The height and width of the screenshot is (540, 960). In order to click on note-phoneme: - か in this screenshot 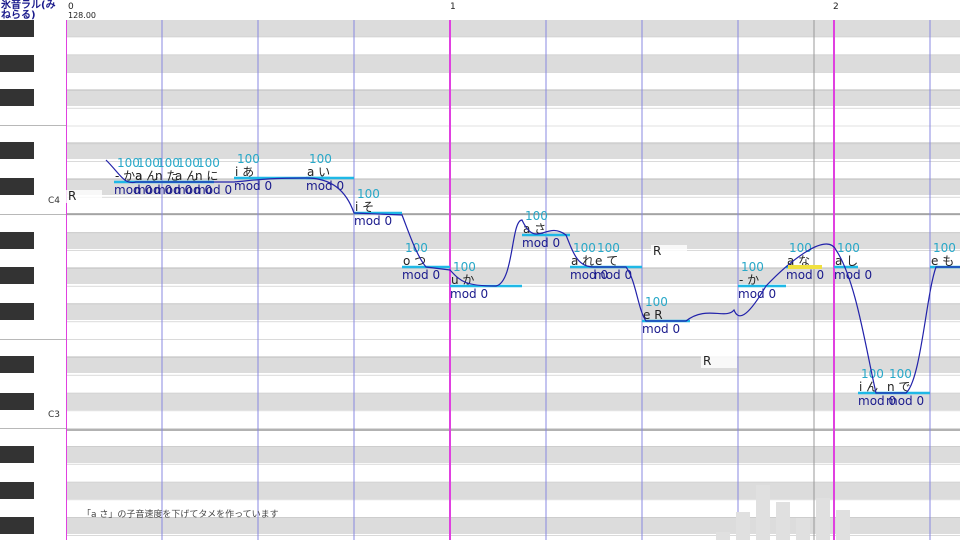, I will do `click(749, 280)`.